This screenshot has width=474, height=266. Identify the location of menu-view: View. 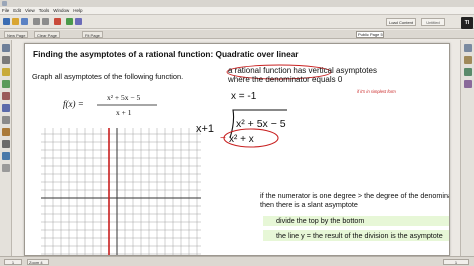
(30, 11).